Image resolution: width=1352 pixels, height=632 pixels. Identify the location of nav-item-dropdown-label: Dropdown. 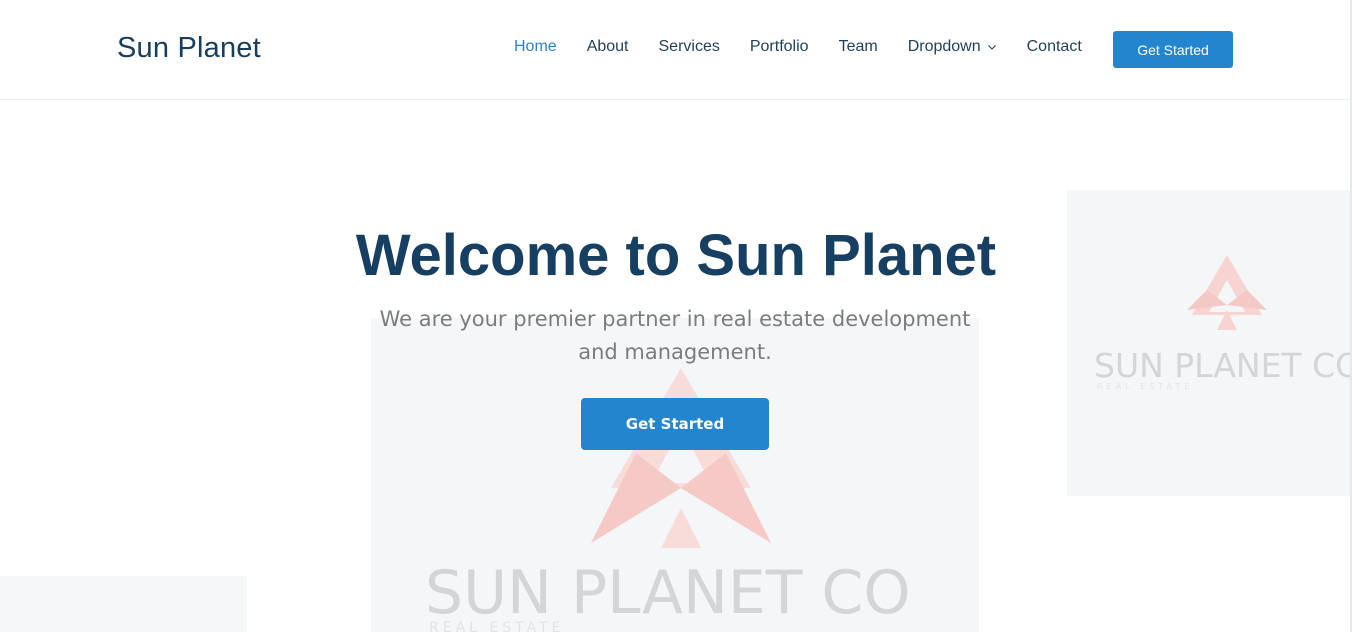
(944, 46).